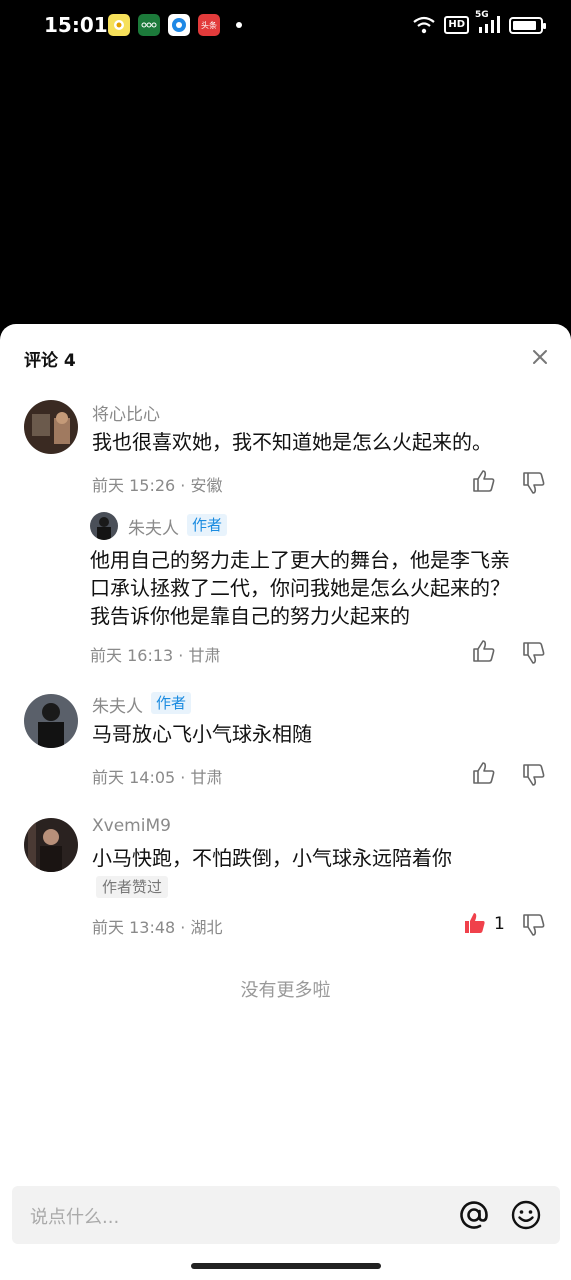  Describe the element at coordinates (488, 23) in the screenshot. I see `signal-5g-icon: 5G` at that location.